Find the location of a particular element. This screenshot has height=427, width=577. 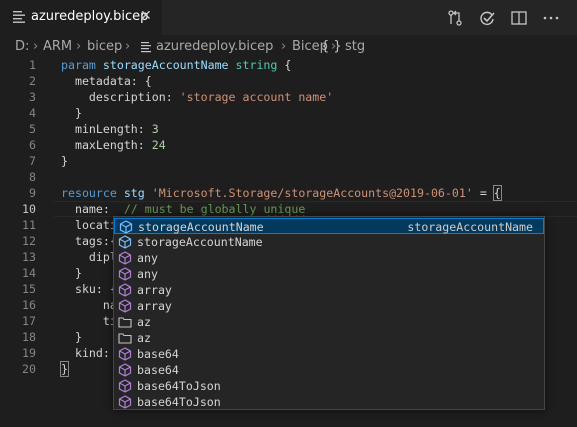

code-line: 3 description: 'storage account name' is located at coordinates (288, 97).